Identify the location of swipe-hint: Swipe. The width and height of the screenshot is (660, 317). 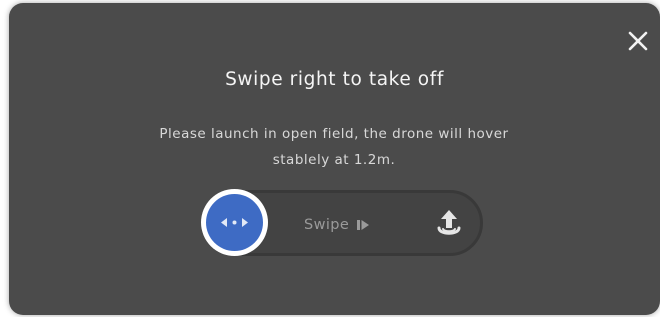
(337, 225).